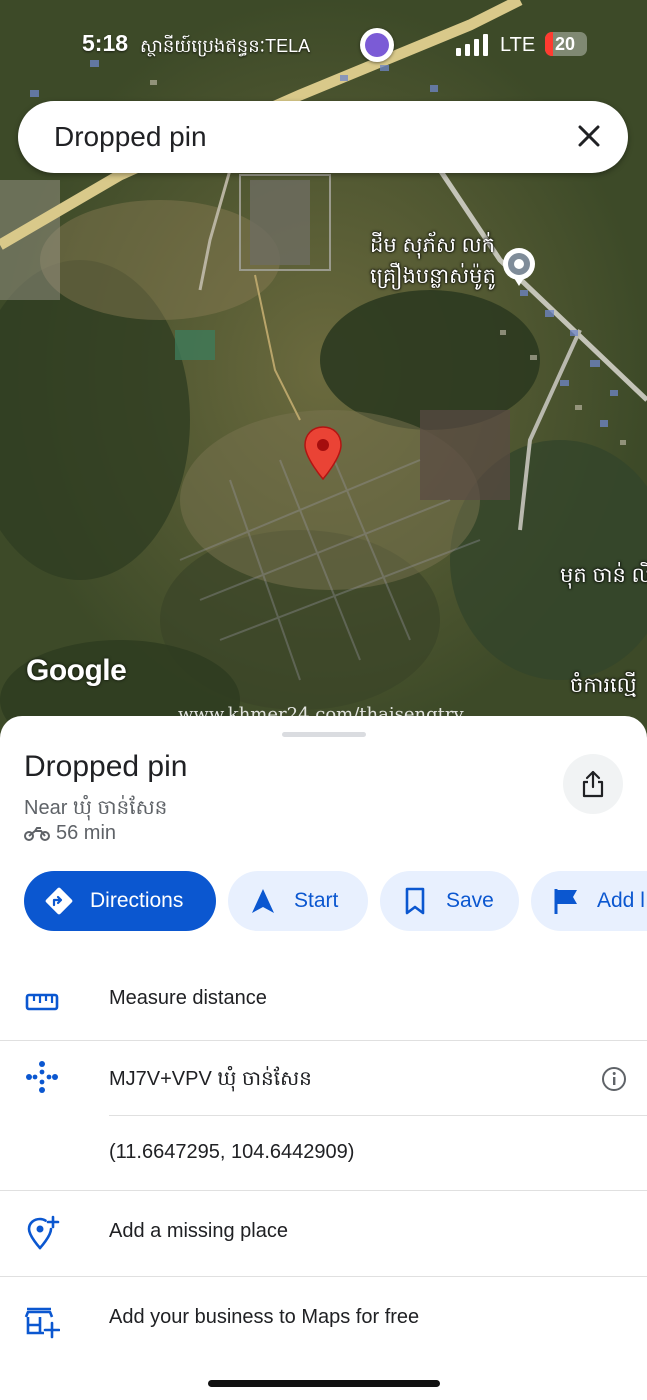 This screenshot has height=1400, width=647. I want to click on plus-code-label: MJ7V+VPV ឃុំ ចាន់សែន, so click(210, 1079).